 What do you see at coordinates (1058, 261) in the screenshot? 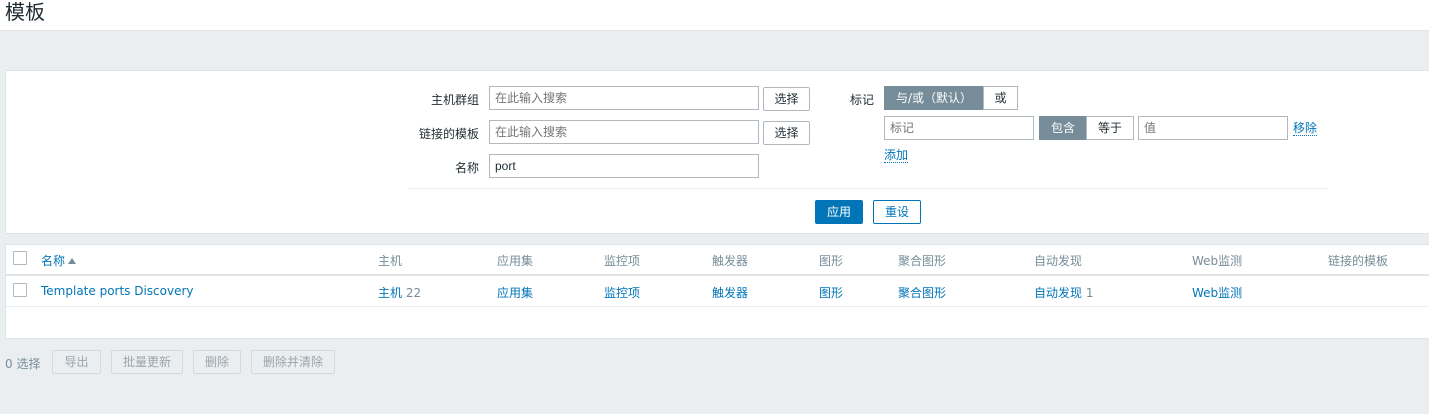
I see `column-header-discovery: 自动发现` at bounding box center [1058, 261].